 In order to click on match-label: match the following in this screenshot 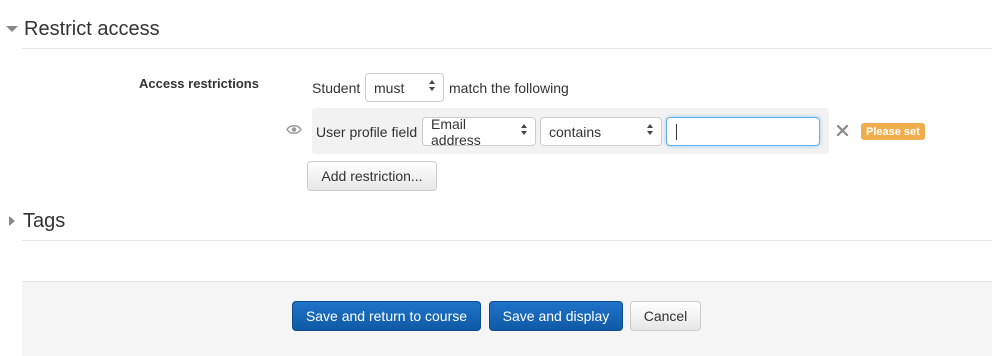, I will do `click(509, 88)`.